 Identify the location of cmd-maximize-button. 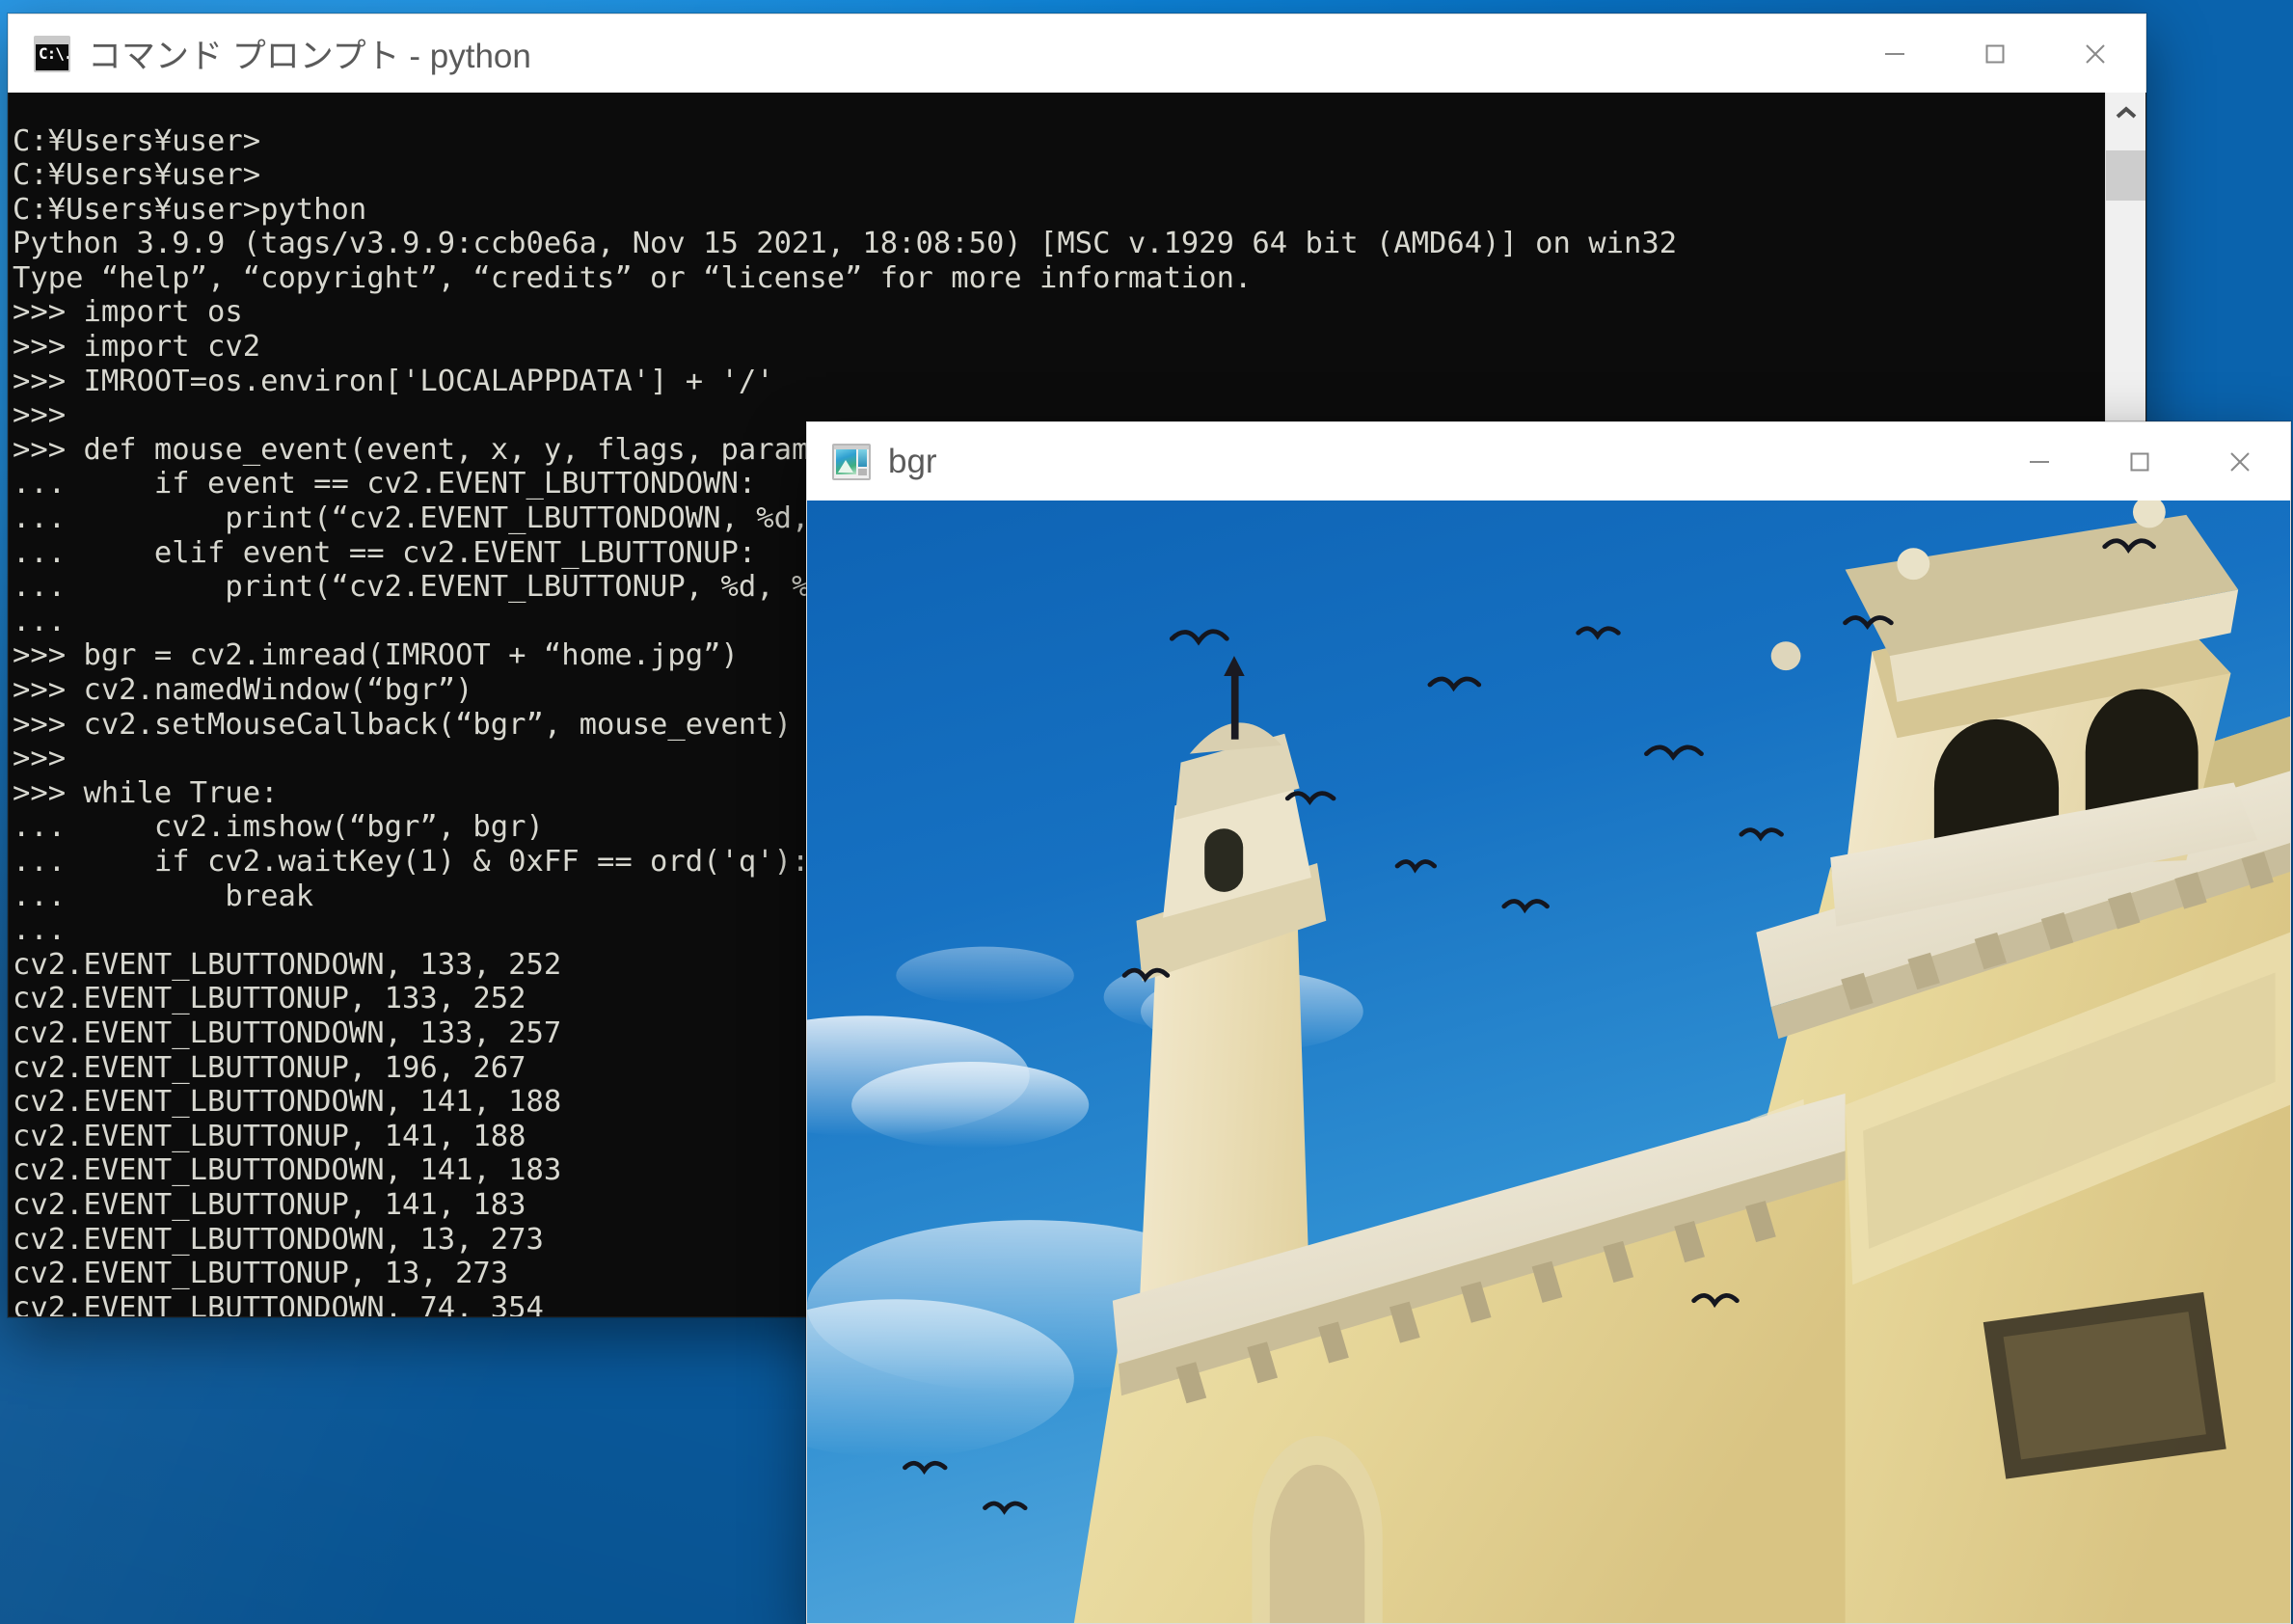
(1995, 53).